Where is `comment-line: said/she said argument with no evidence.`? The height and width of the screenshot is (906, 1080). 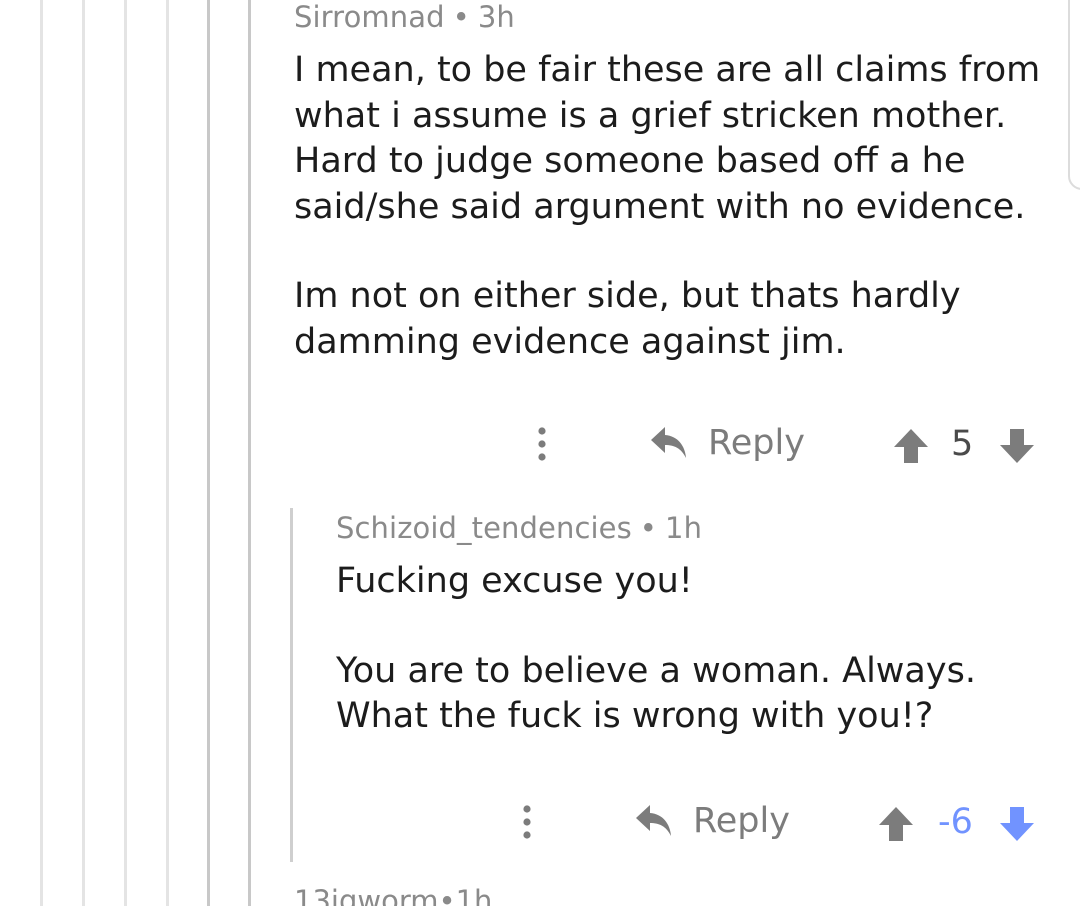
comment-line: said/she said argument with no evidence. is located at coordinates (660, 206).